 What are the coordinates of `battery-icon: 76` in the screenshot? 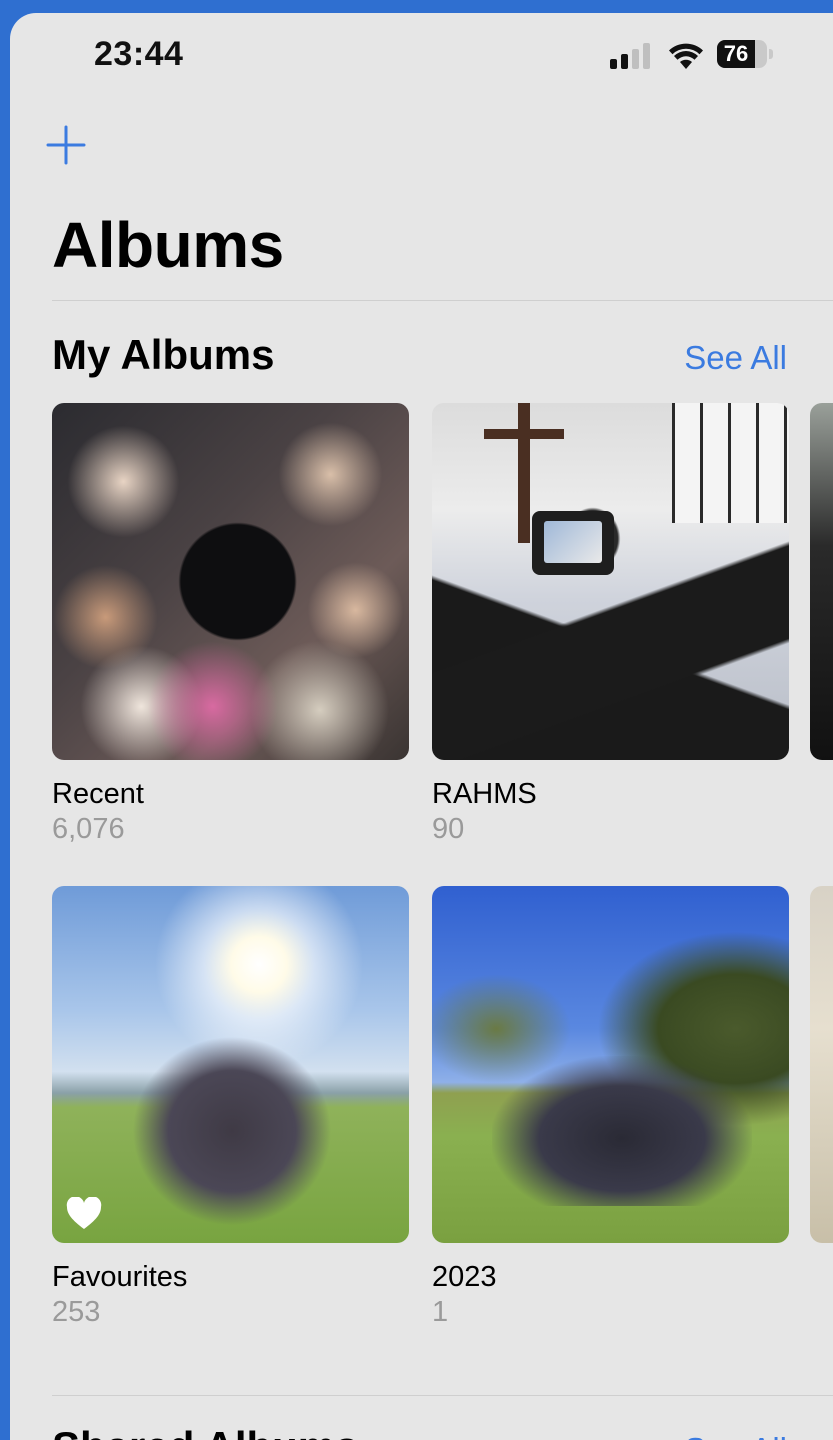 It's located at (742, 54).